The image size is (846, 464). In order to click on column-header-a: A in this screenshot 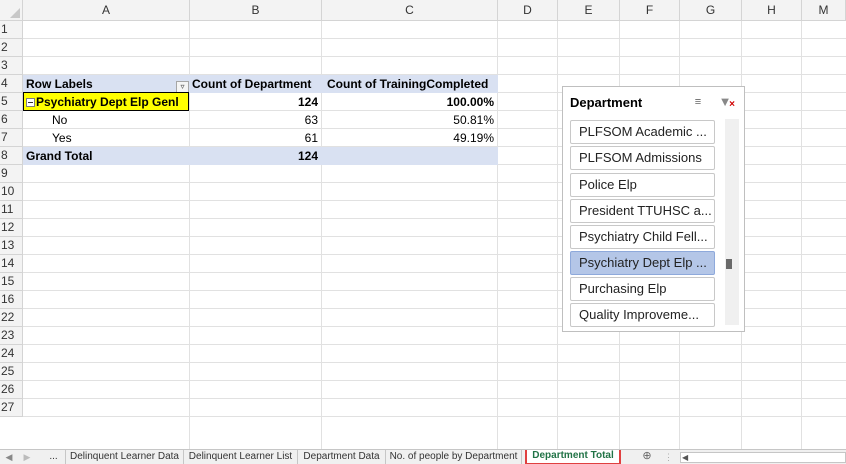, I will do `click(106, 10)`.